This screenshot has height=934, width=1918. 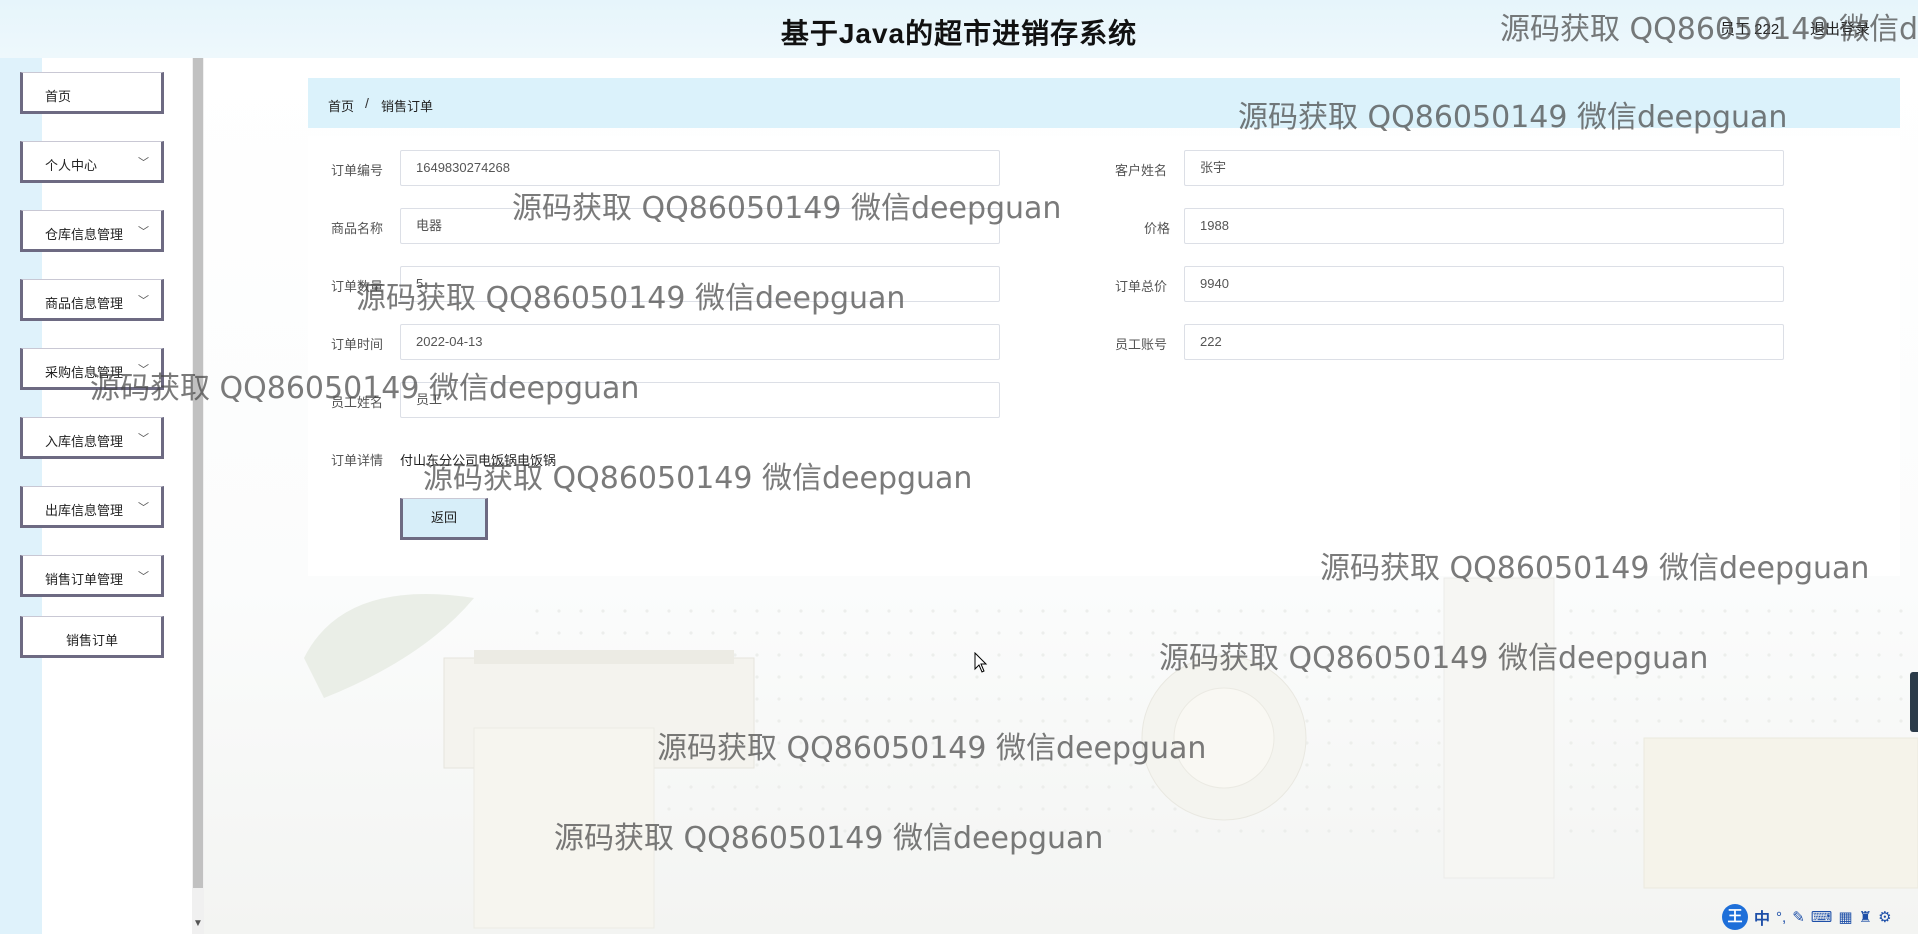 I want to click on order-time-field: 2022-04-13, so click(x=700, y=342).